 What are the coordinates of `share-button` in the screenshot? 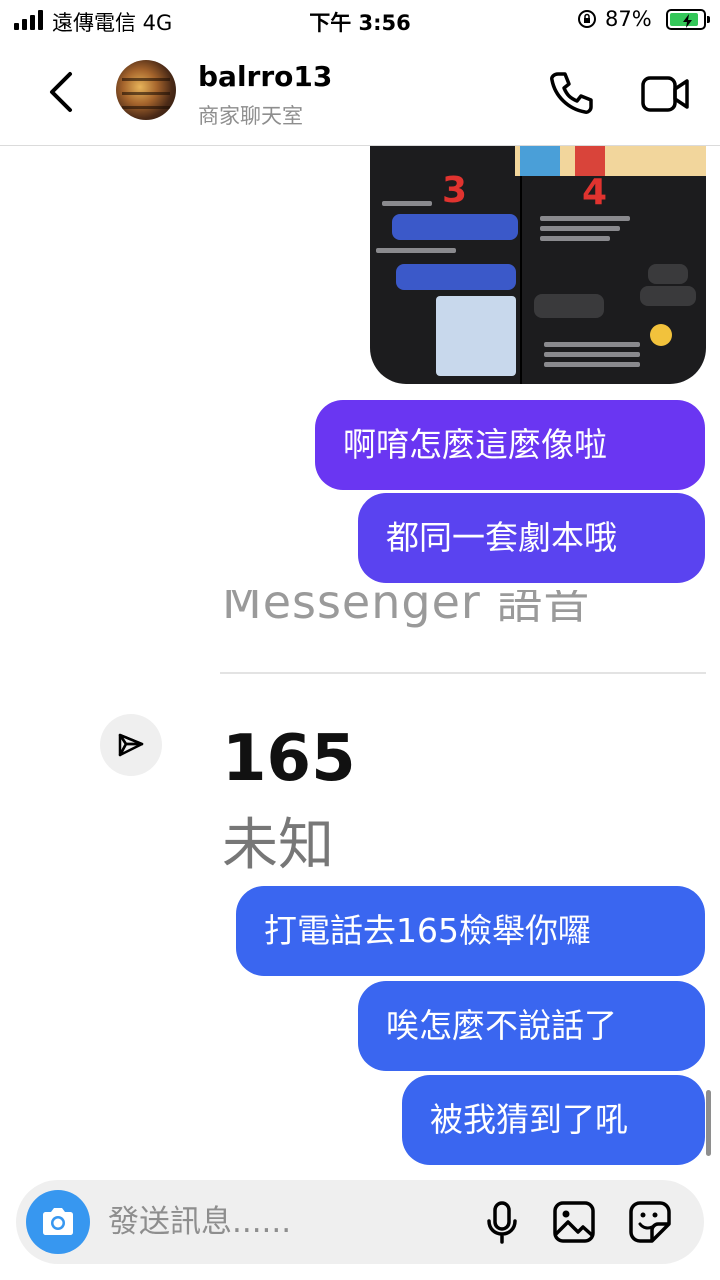 It's located at (131, 745).